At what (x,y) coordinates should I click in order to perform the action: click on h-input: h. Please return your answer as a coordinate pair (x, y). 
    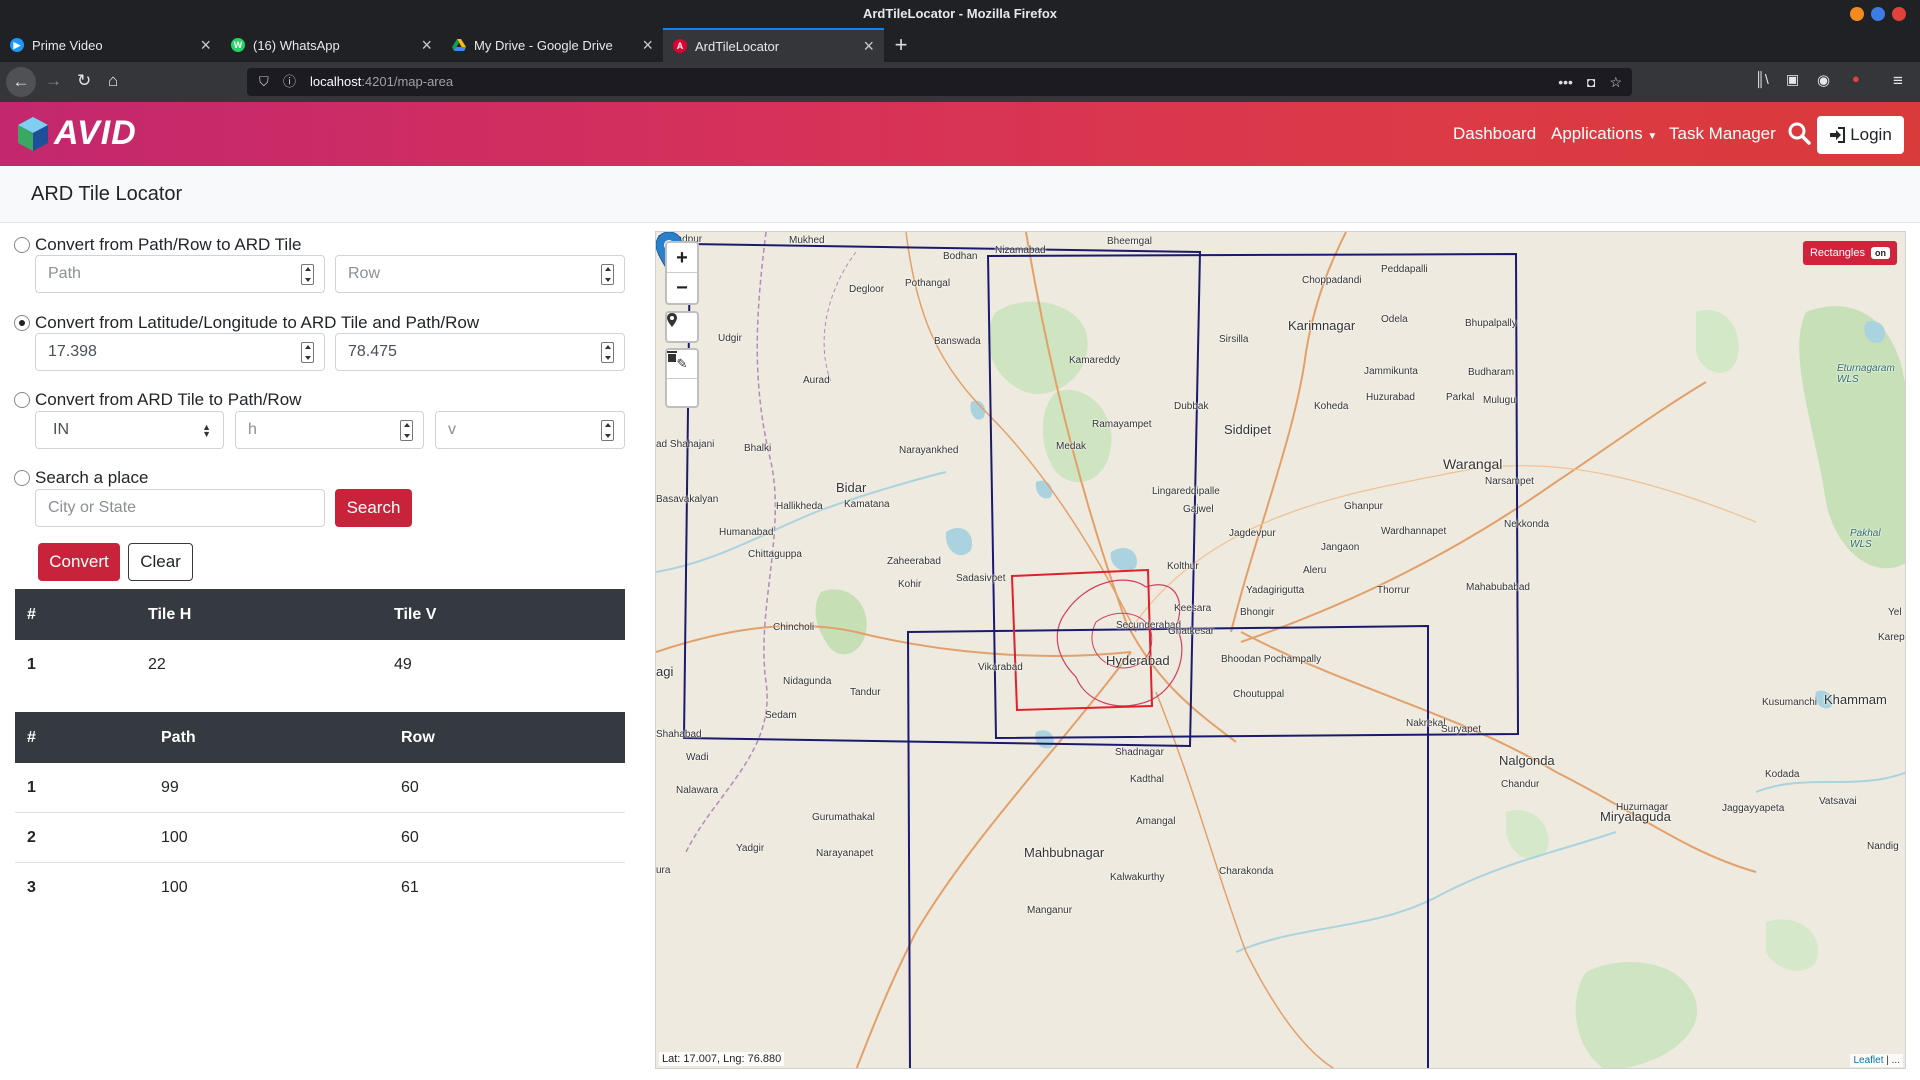
    Looking at the image, I should click on (329, 430).